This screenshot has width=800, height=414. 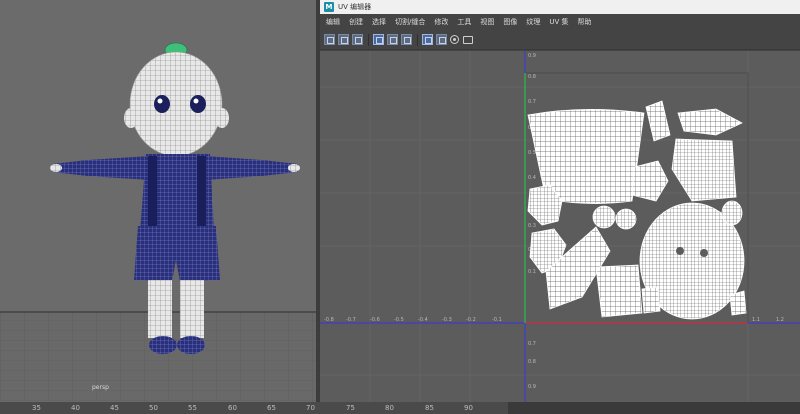 I want to click on timeline-tick: 35, so click(x=36, y=408).